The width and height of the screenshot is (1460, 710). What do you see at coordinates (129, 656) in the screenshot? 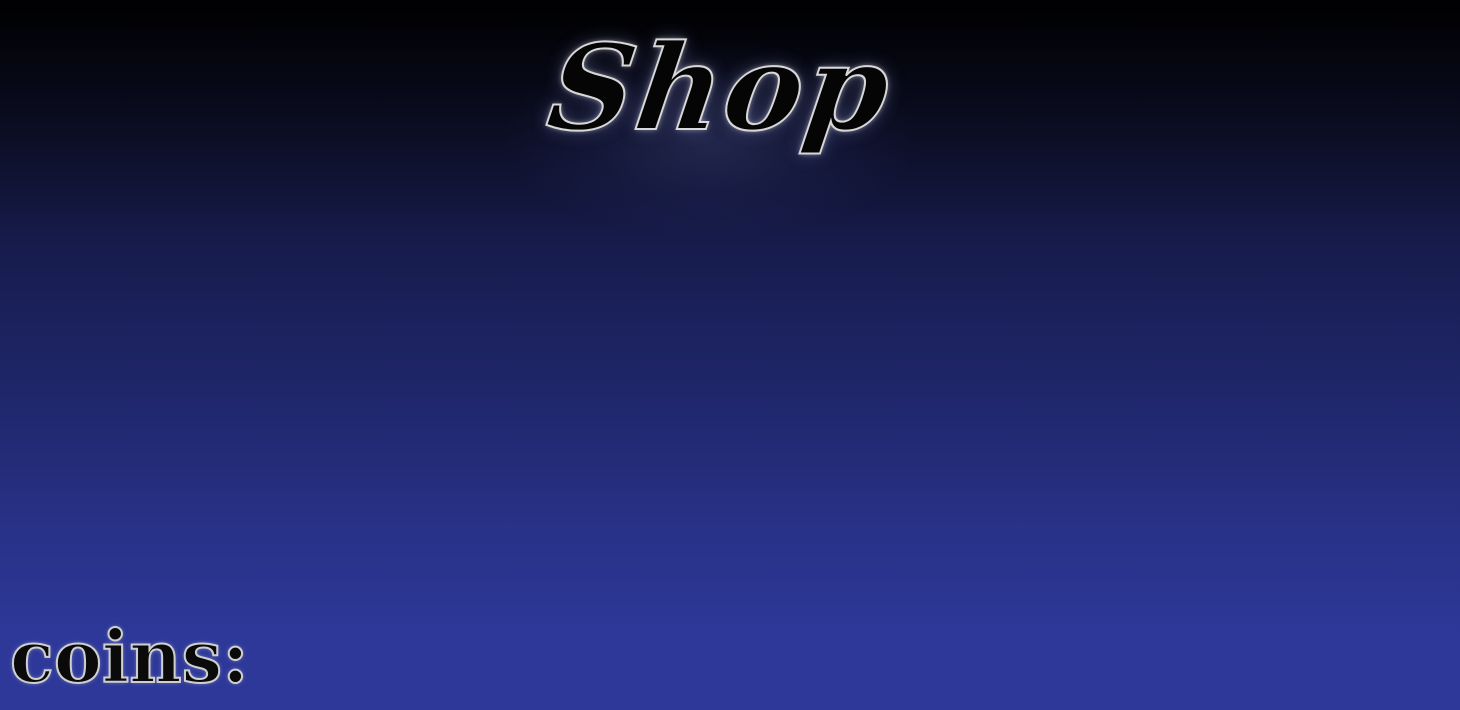
I see `coins-label: coins:` at bounding box center [129, 656].